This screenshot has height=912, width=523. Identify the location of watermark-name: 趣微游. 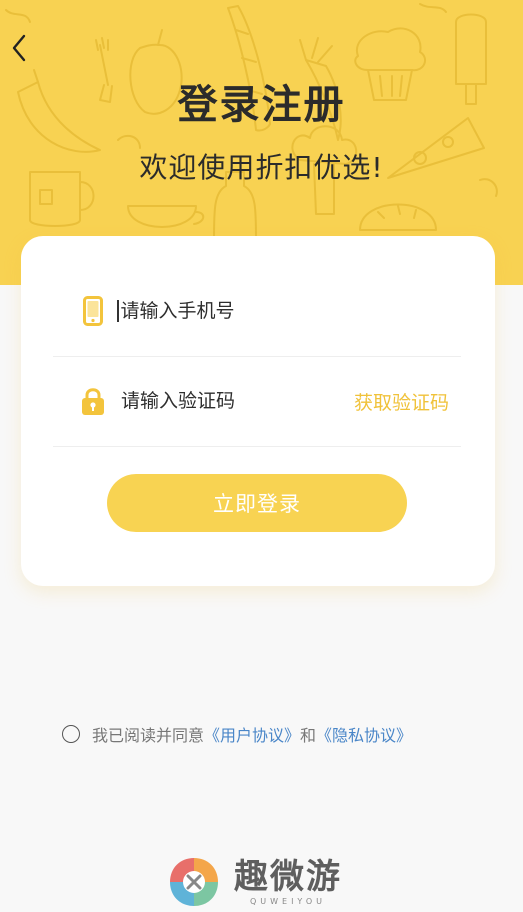
(288, 877).